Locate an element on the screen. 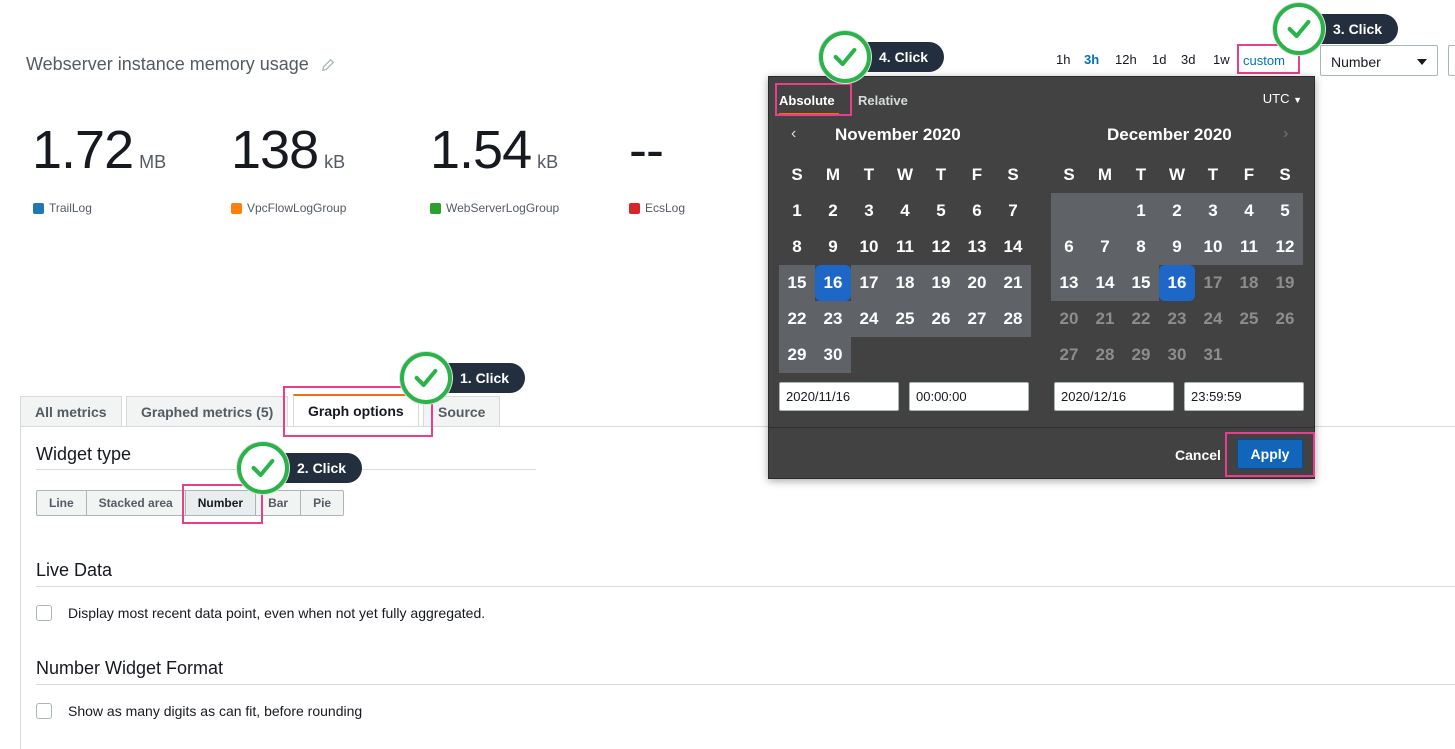 Image resolution: width=1455 pixels, height=749 pixels. timezone-dropdown: UTC ▼ is located at coordinates (1282, 98).